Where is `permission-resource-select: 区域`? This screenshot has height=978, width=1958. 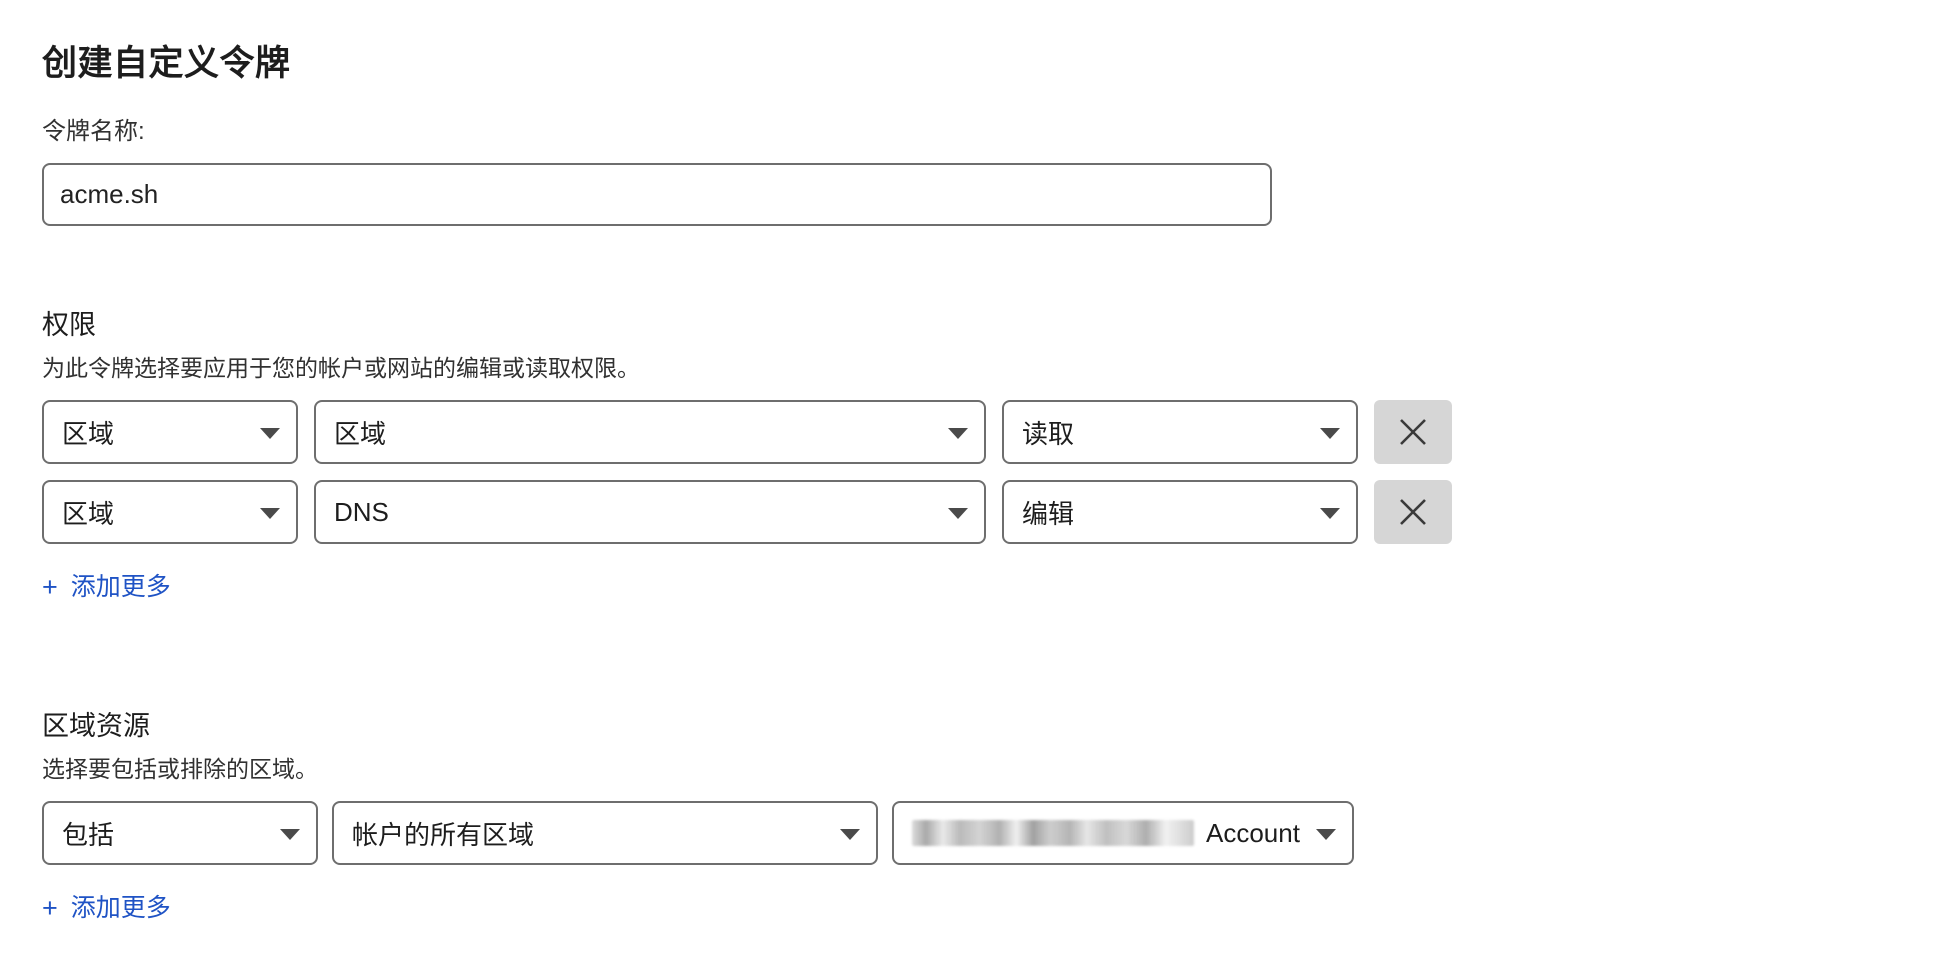 permission-resource-select: 区域 is located at coordinates (650, 432).